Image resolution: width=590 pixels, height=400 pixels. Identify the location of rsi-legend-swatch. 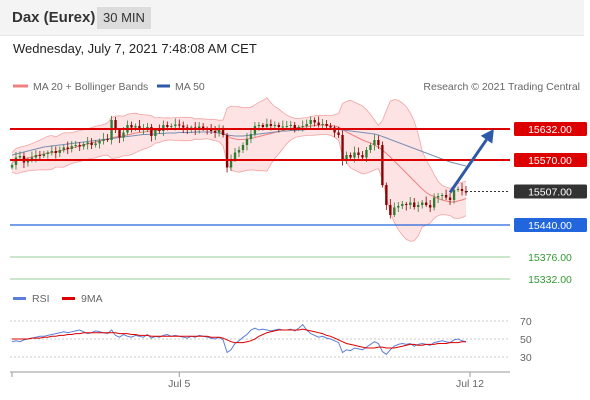
(19, 298).